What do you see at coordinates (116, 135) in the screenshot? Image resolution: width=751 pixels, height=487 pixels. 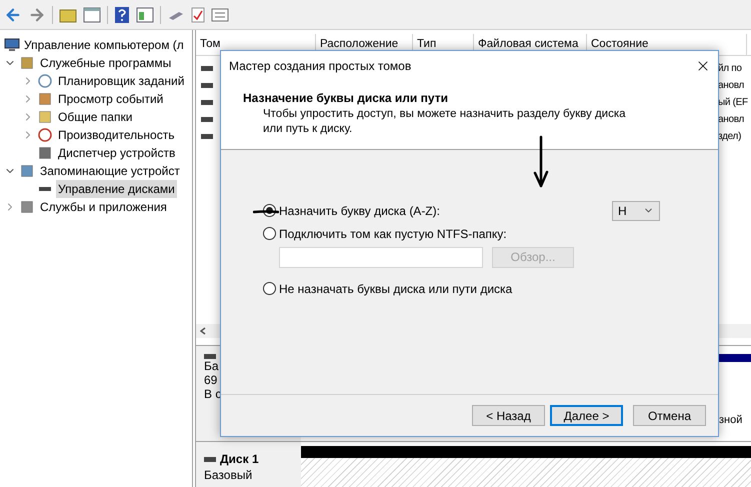 I see `tree-item: Производительность` at bounding box center [116, 135].